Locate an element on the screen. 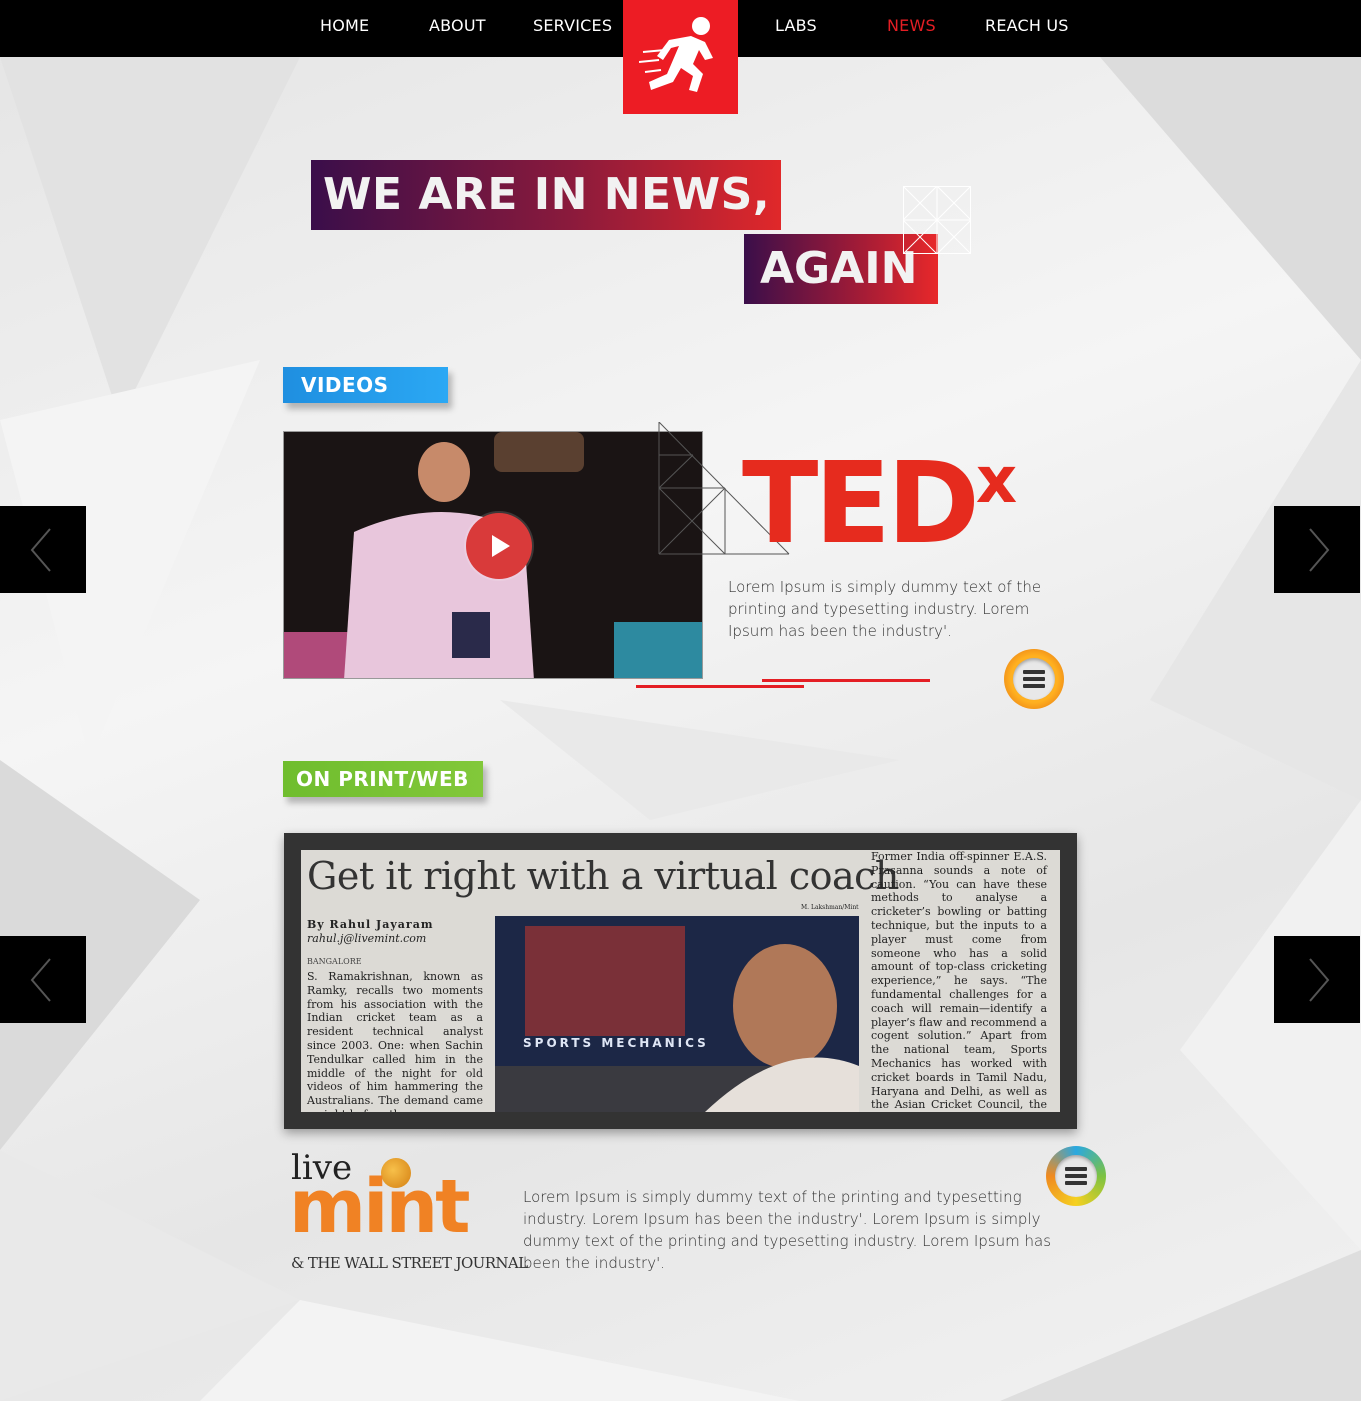 Image resolution: width=1361 pixels, height=1401 pixels. tedx-brand-sup: x is located at coordinates (996, 481).